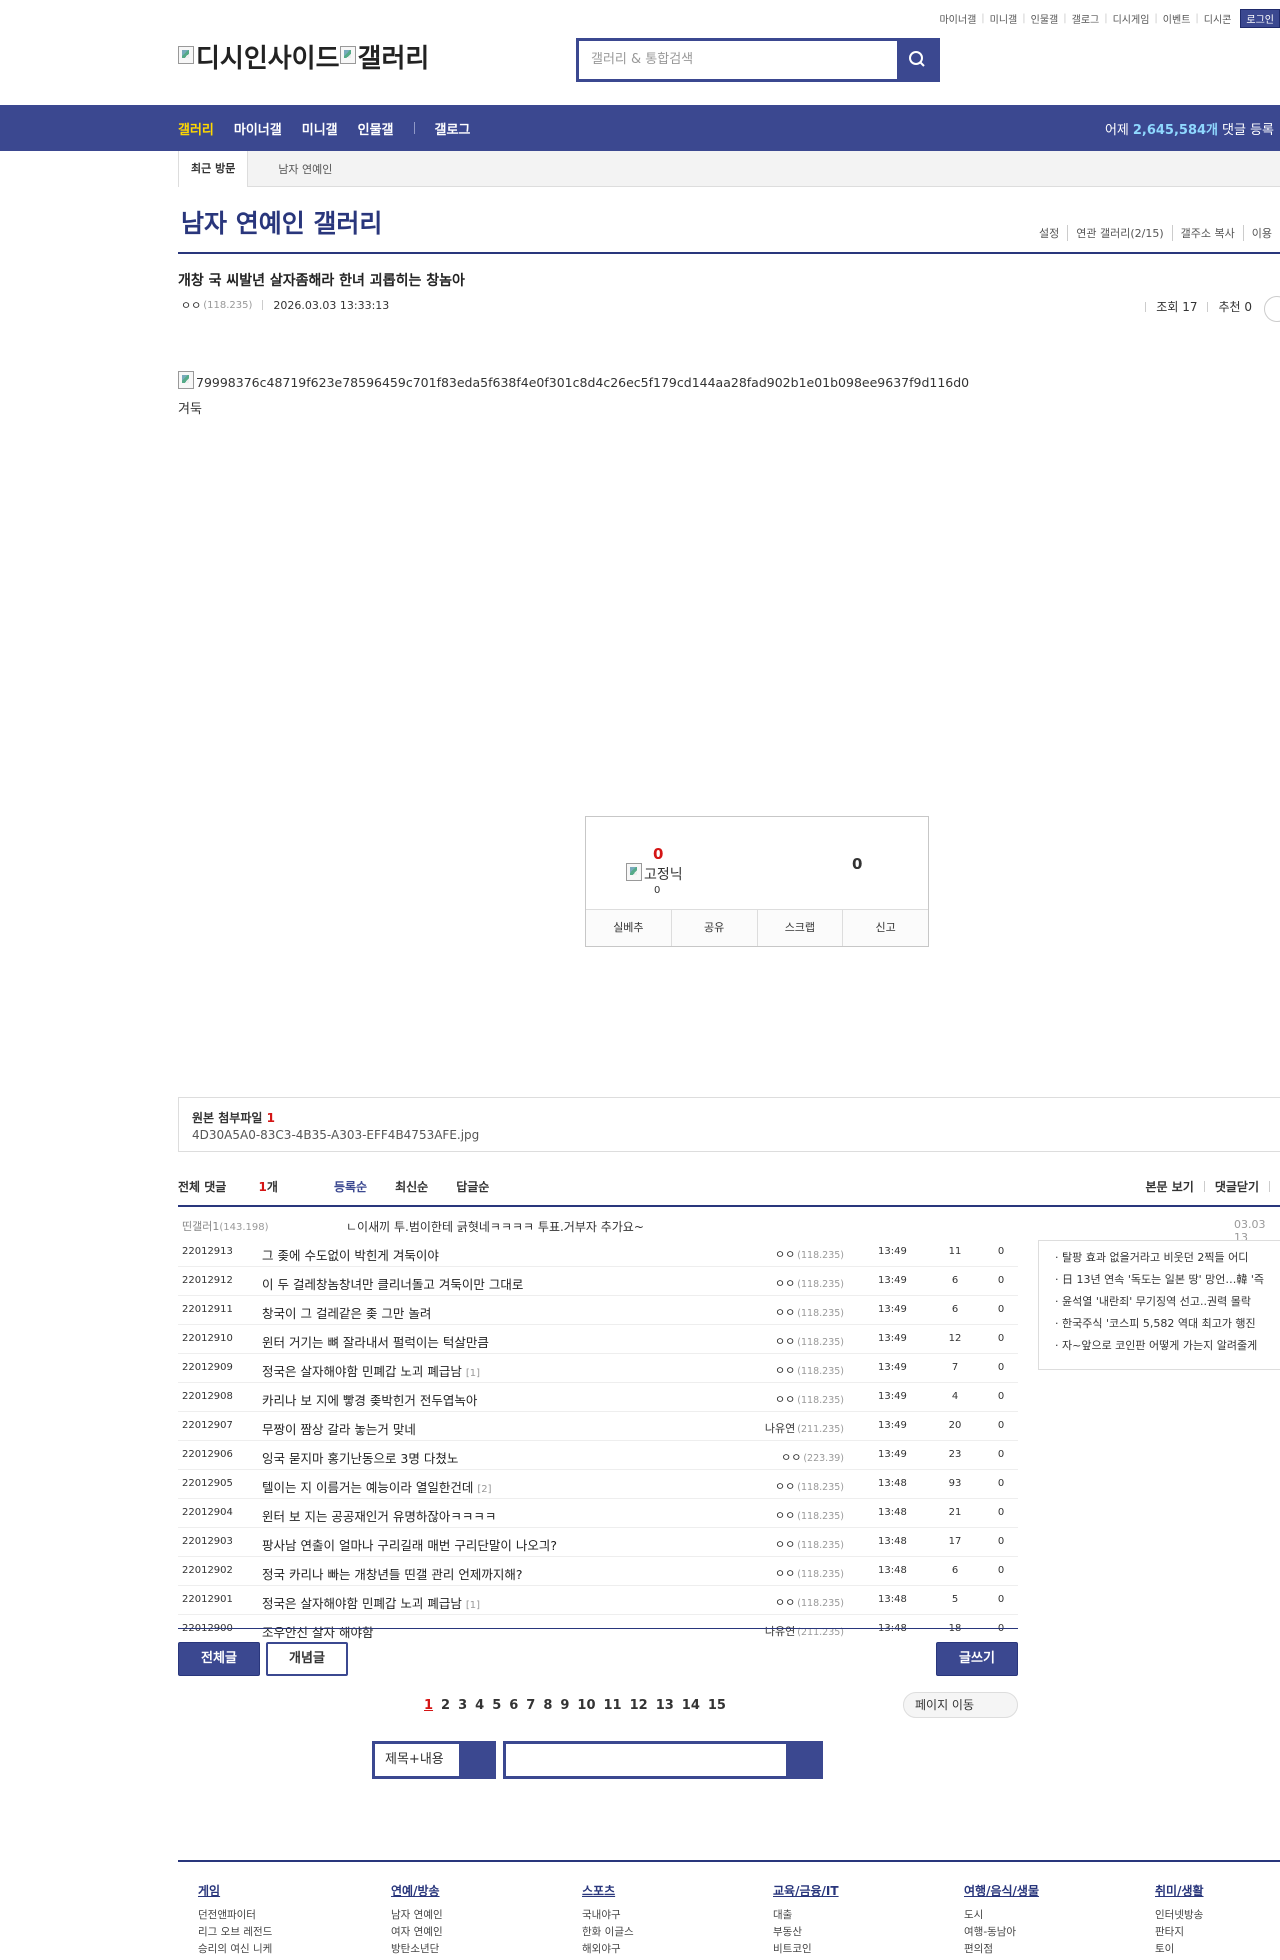  What do you see at coordinates (1001, 1932) in the screenshot?
I see `footer-link: 여행-동남아` at bounding box center [1001, 1932].